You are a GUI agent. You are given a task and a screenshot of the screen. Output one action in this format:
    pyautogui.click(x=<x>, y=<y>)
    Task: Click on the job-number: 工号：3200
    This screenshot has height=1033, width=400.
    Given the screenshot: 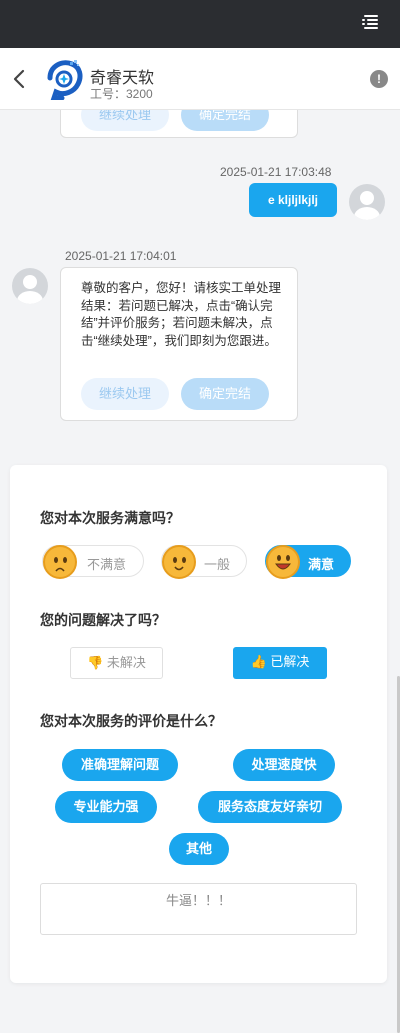 What is the action you would take?
    pyautogui.click(x=121, y=94)
    